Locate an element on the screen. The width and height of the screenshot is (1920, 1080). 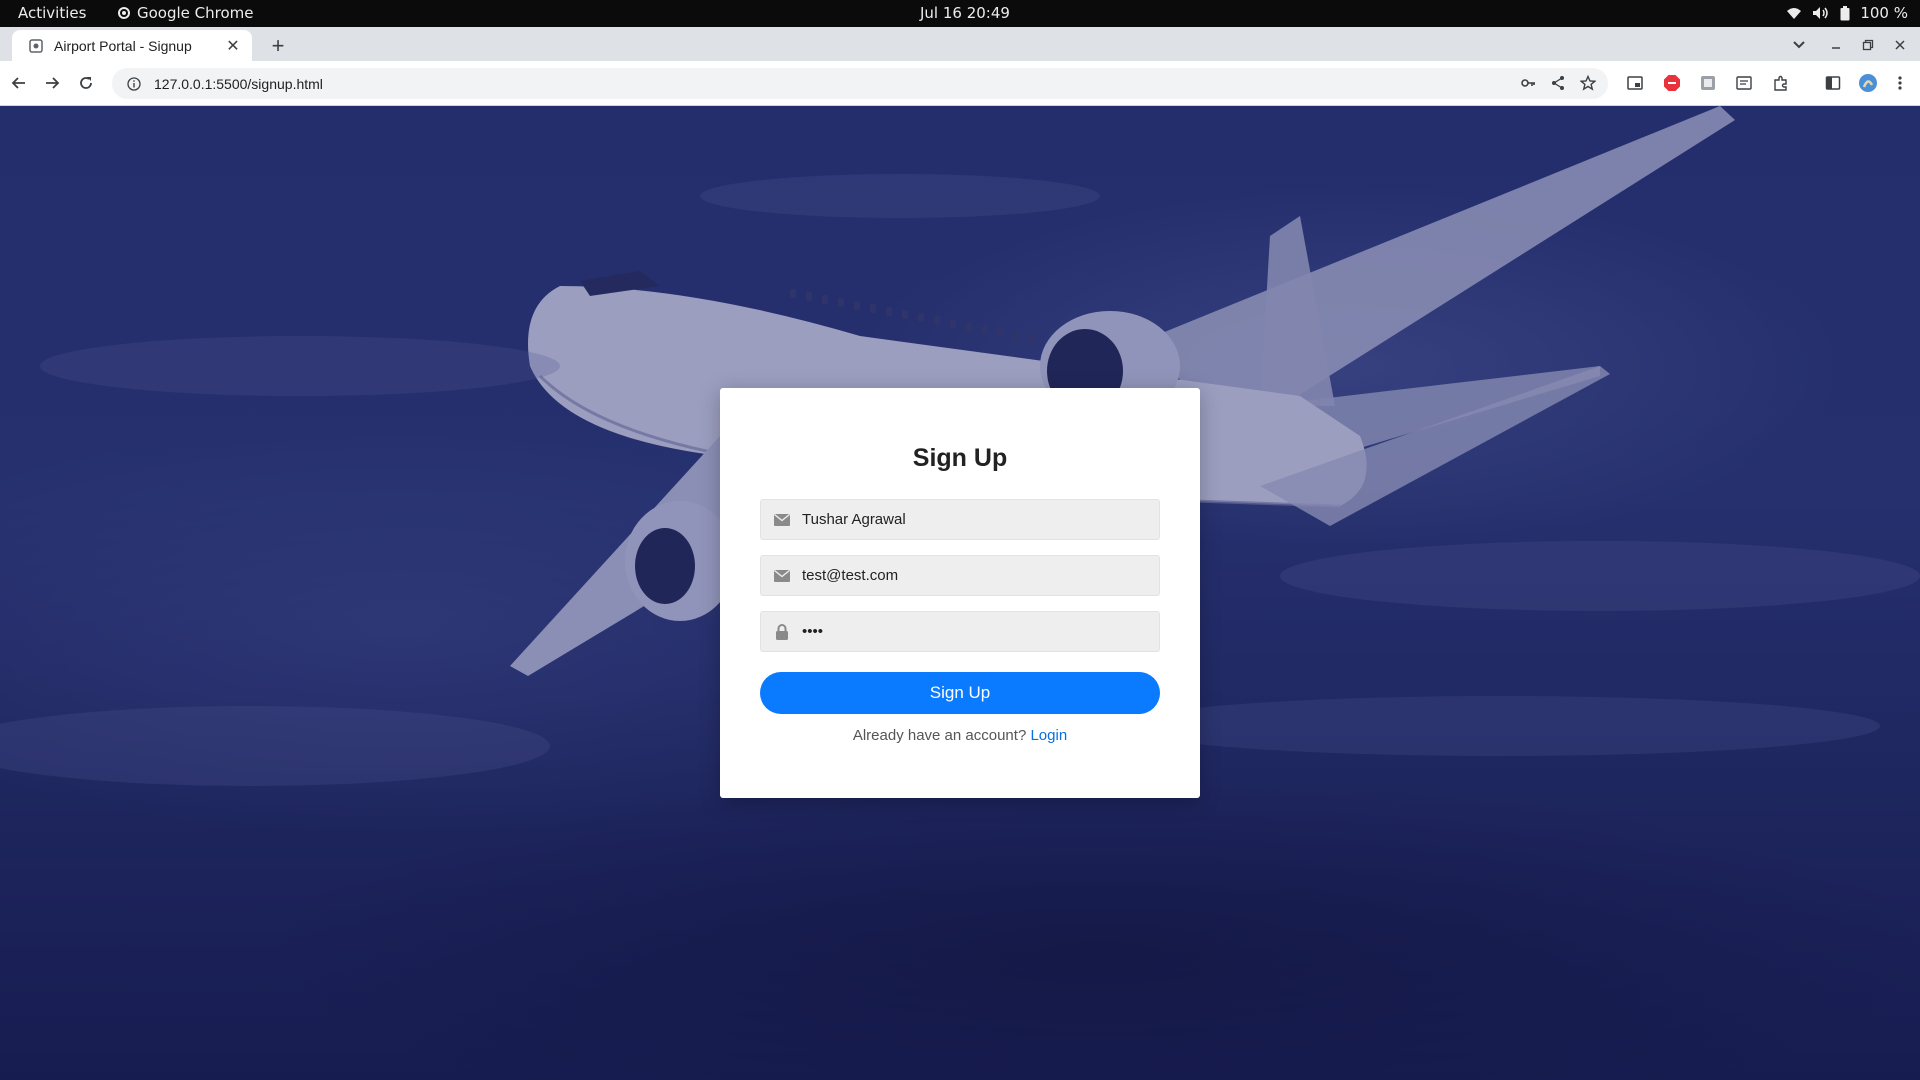
extension-reader-icon is located at coordinates (1744, 83).